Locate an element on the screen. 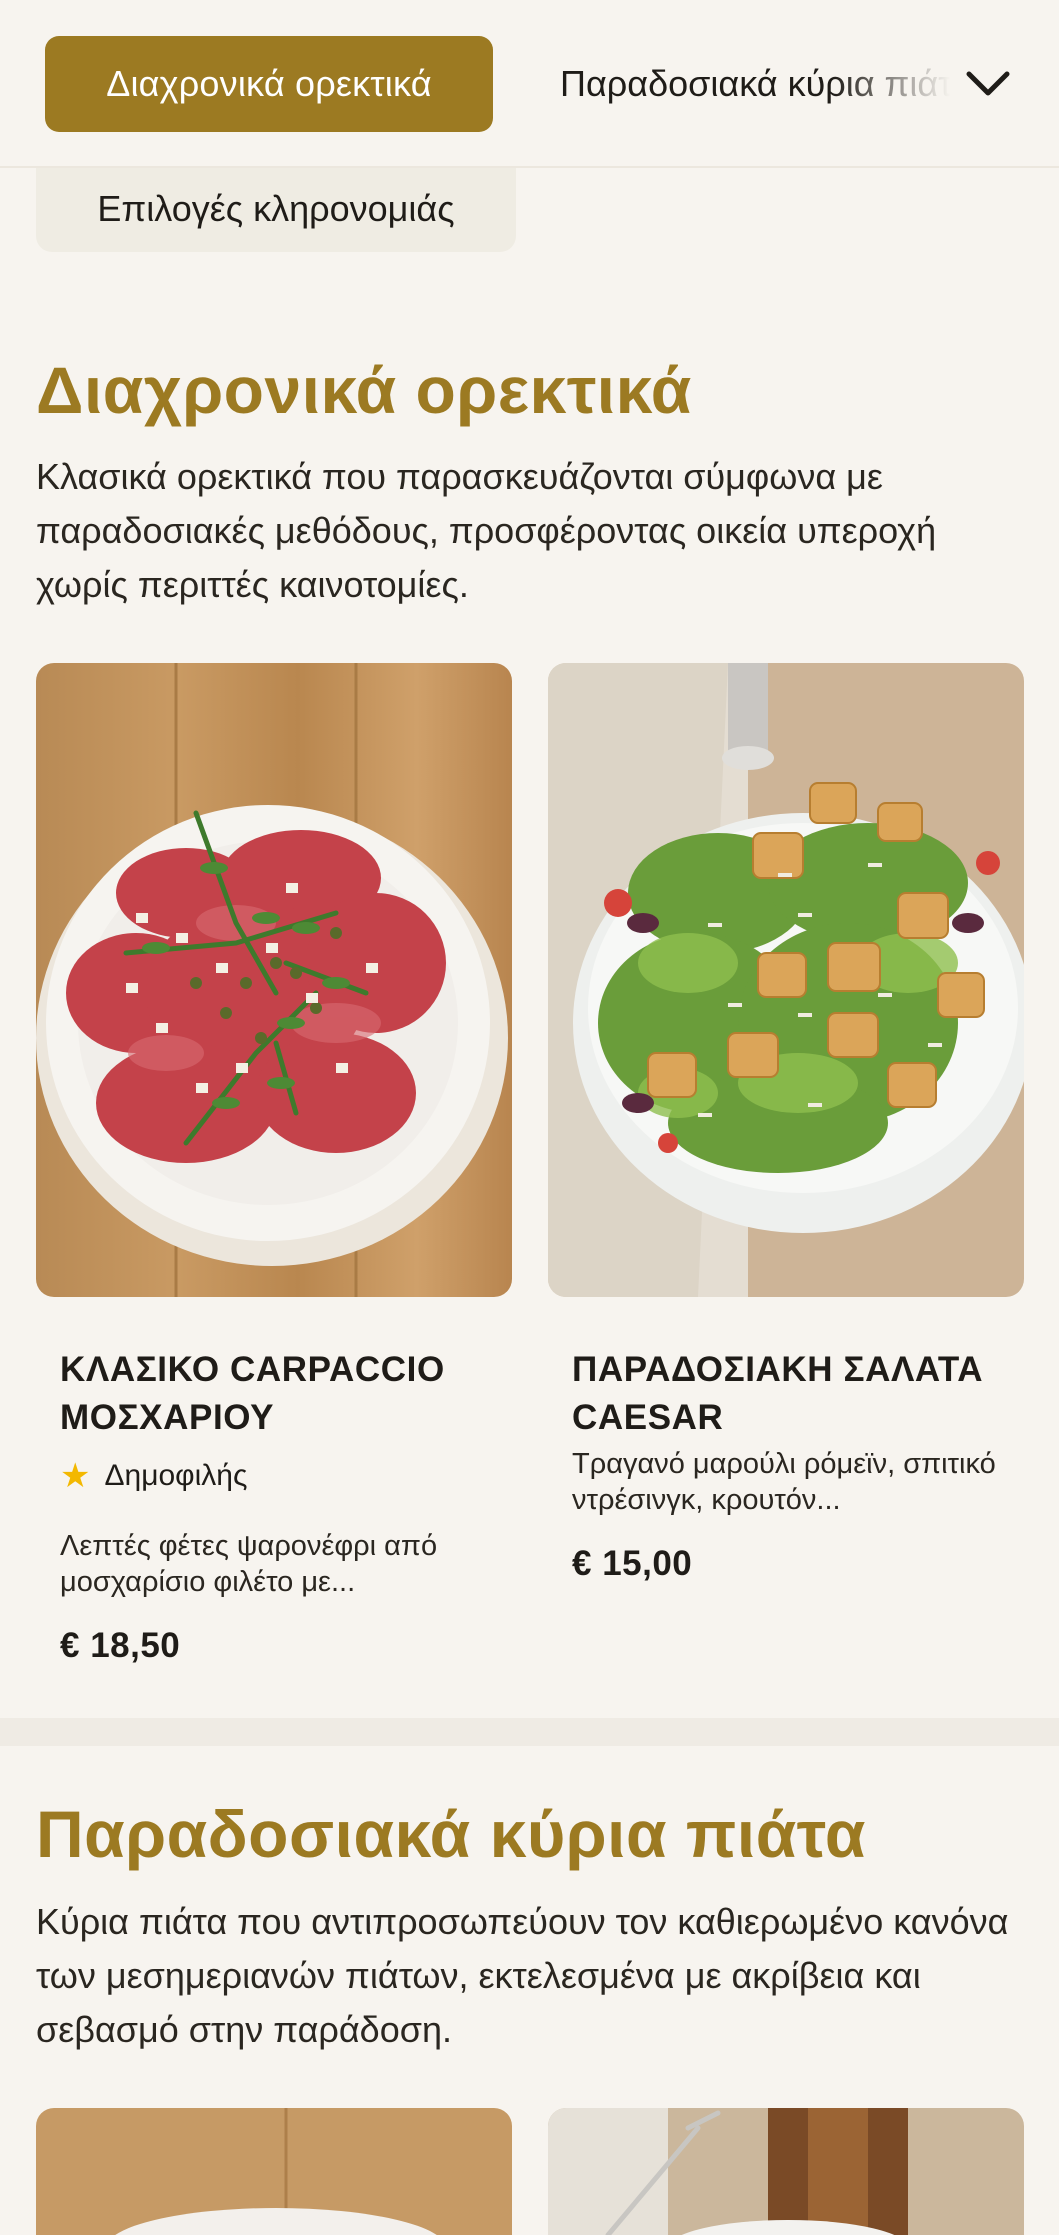 The image size is (1059, 2235). item-price: € 15,00 is located at coordinates (632, 1563).